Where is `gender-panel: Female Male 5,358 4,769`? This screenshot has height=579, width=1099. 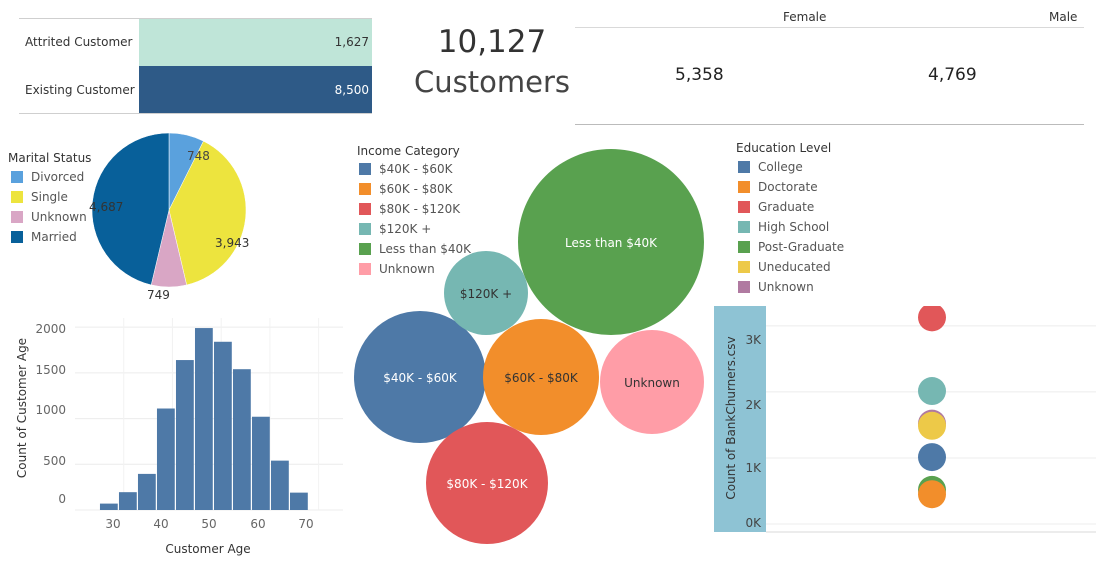 gender-panel: Female Male 5,358 4,769 is located at coordinates (829, 63).